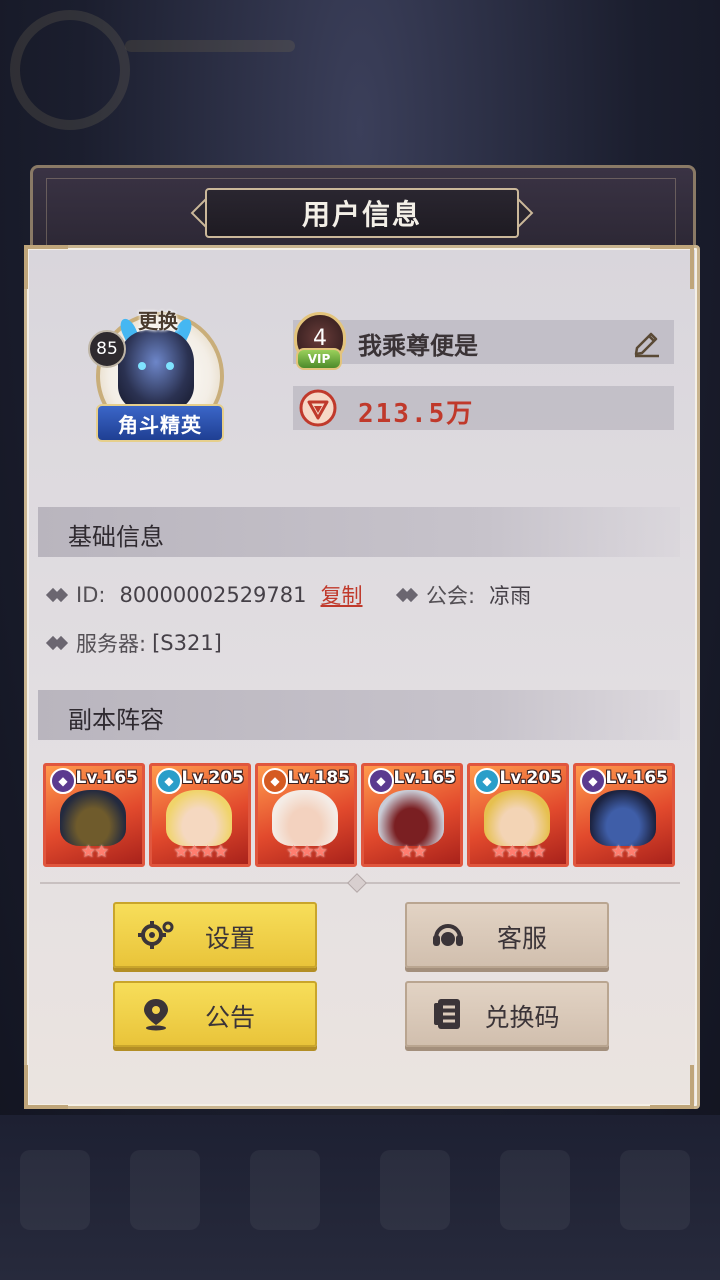 The width and height of the screenshot is (720, 1280). I want to click on notice-button: 公告, so click(215, 1014).